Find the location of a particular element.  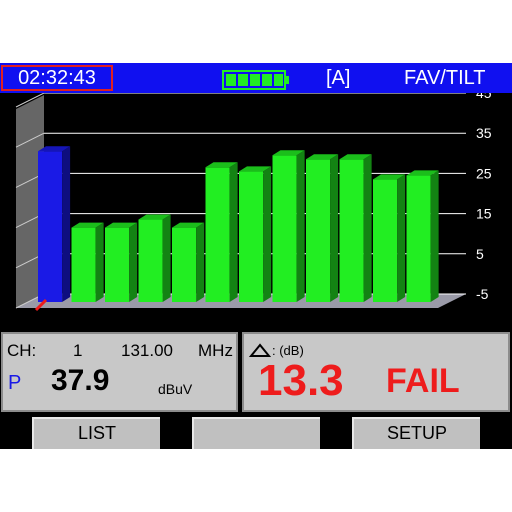

setup-button: SETUP is located at coordinates (416, 433).